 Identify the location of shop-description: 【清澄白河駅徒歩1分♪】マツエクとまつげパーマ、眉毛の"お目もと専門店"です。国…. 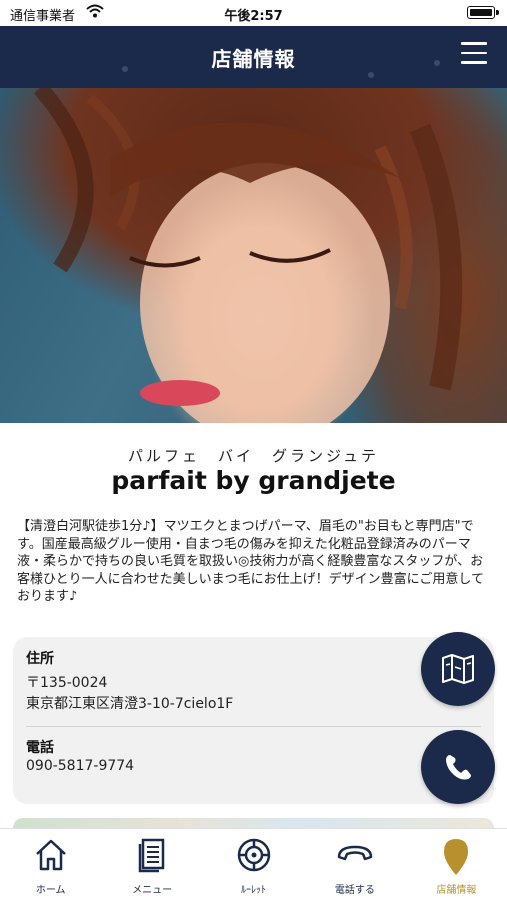
(250, 561).